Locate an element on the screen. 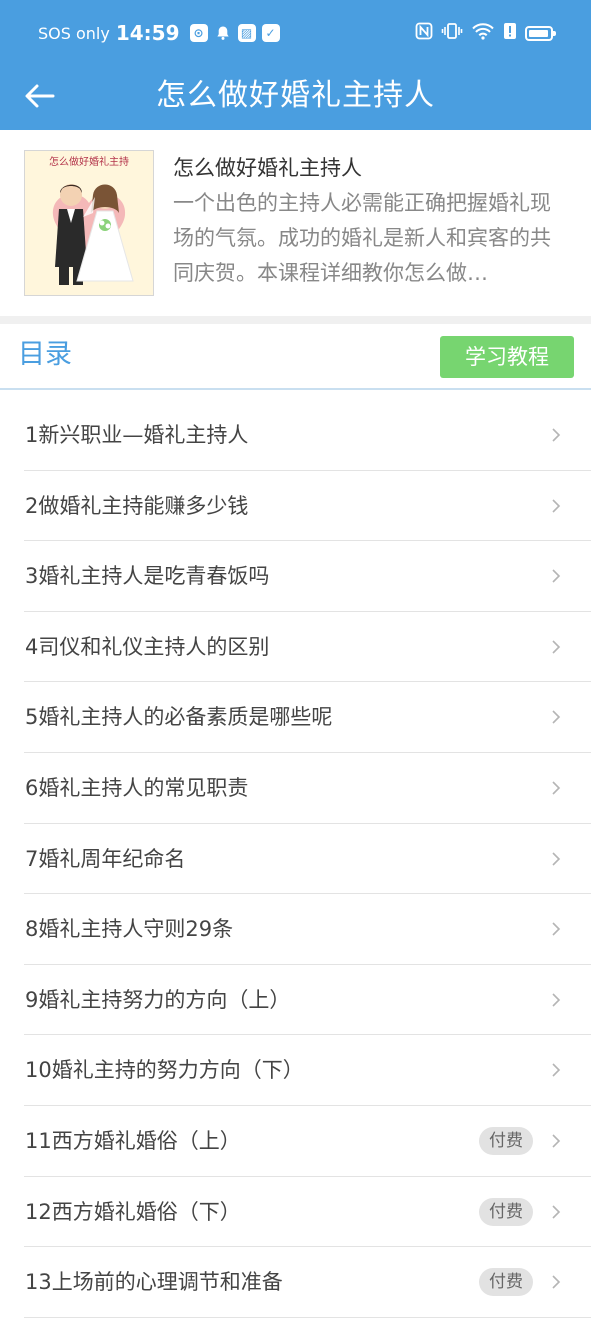 The width and height of the screenshot is (591, 1318). shield-icon: ✓ is located at coordinates (270, 33).